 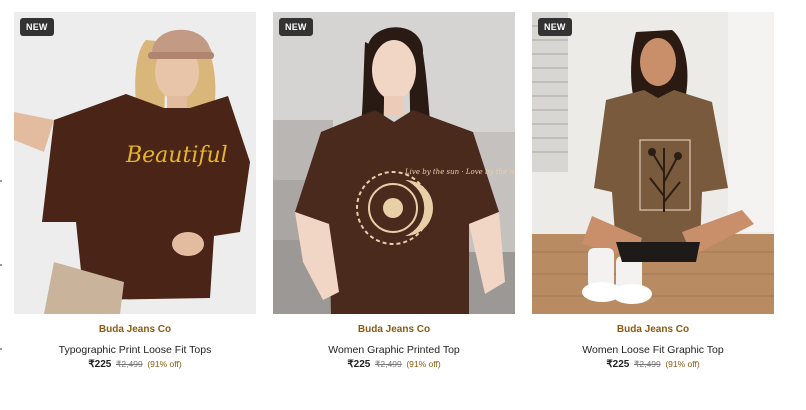 I want to click on product-name: Women Graphic Printed Top, so click(x=394, y=350).